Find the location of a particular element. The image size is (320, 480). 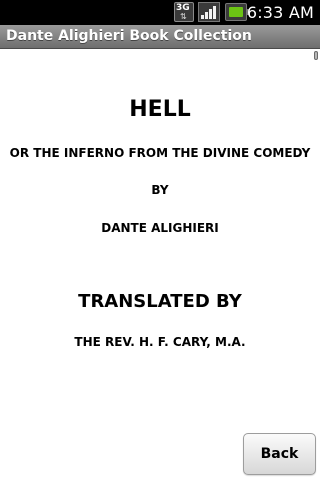

book-subtitle: OR THE INFERNO FROM THE DIVINE COMEDY is located at coordinates (160, 153).